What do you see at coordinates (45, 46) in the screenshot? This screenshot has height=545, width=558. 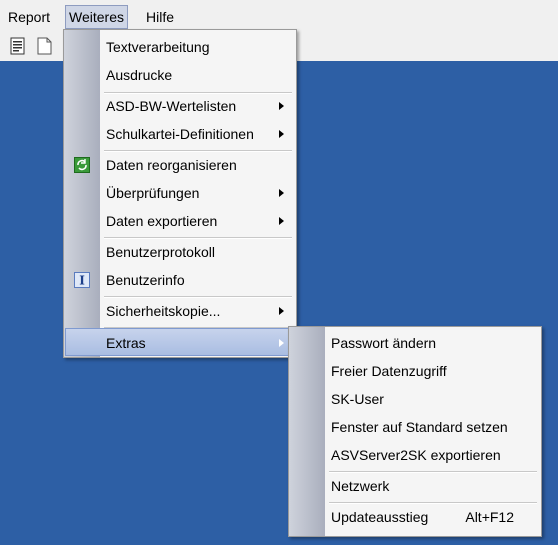 I see `document-icon` at bounding box center [45, 46].